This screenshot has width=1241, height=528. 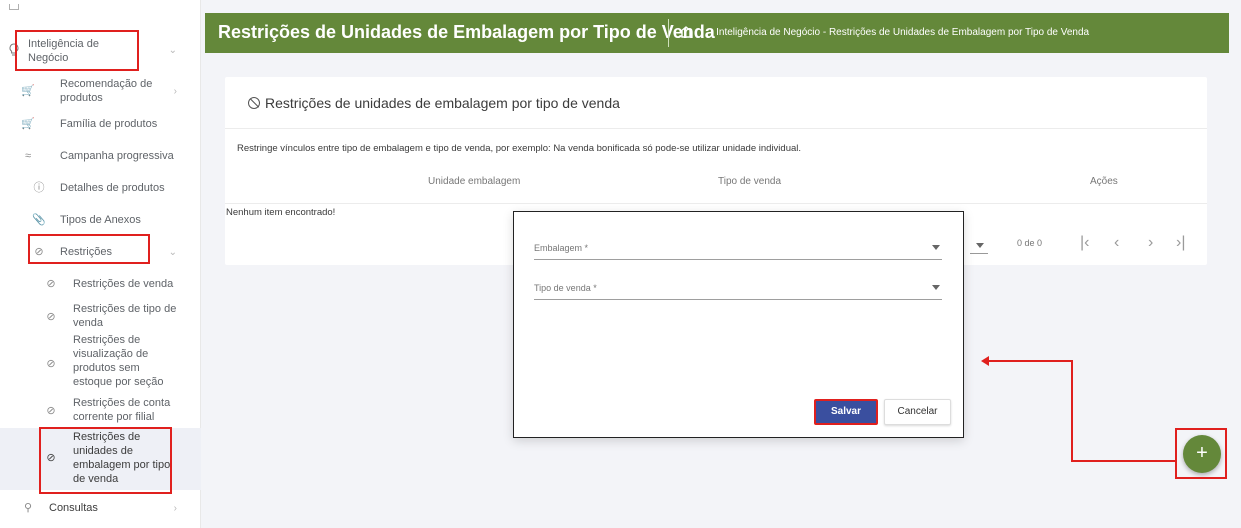 What do you see at coordinates (738, 250) in the screenshot?
I see `embalagem-select: Embalagem *` at bounding box center [738, 250].